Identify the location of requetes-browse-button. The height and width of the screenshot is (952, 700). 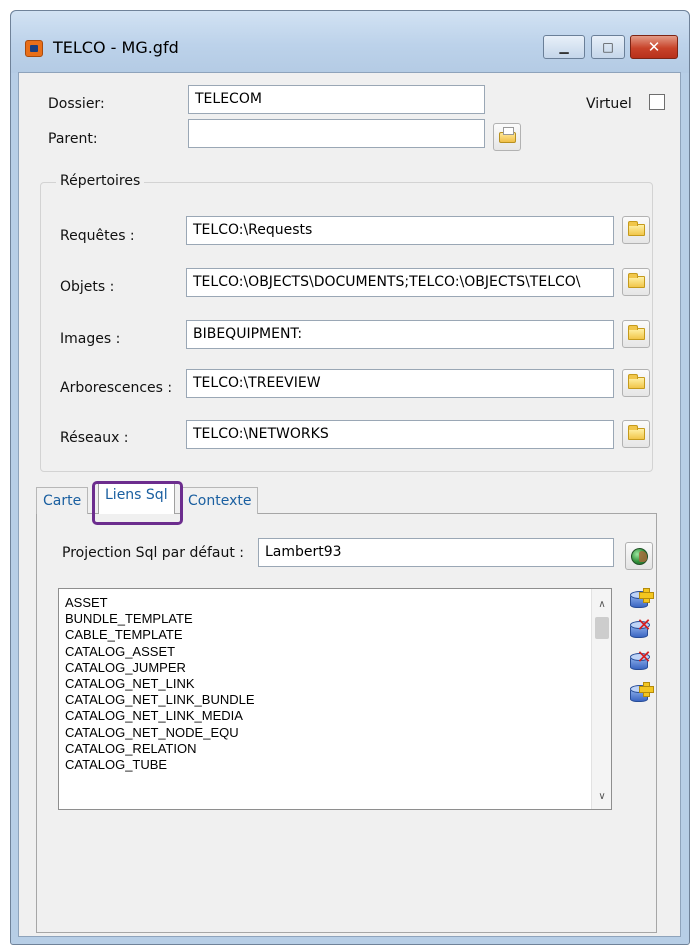
(636, 230).